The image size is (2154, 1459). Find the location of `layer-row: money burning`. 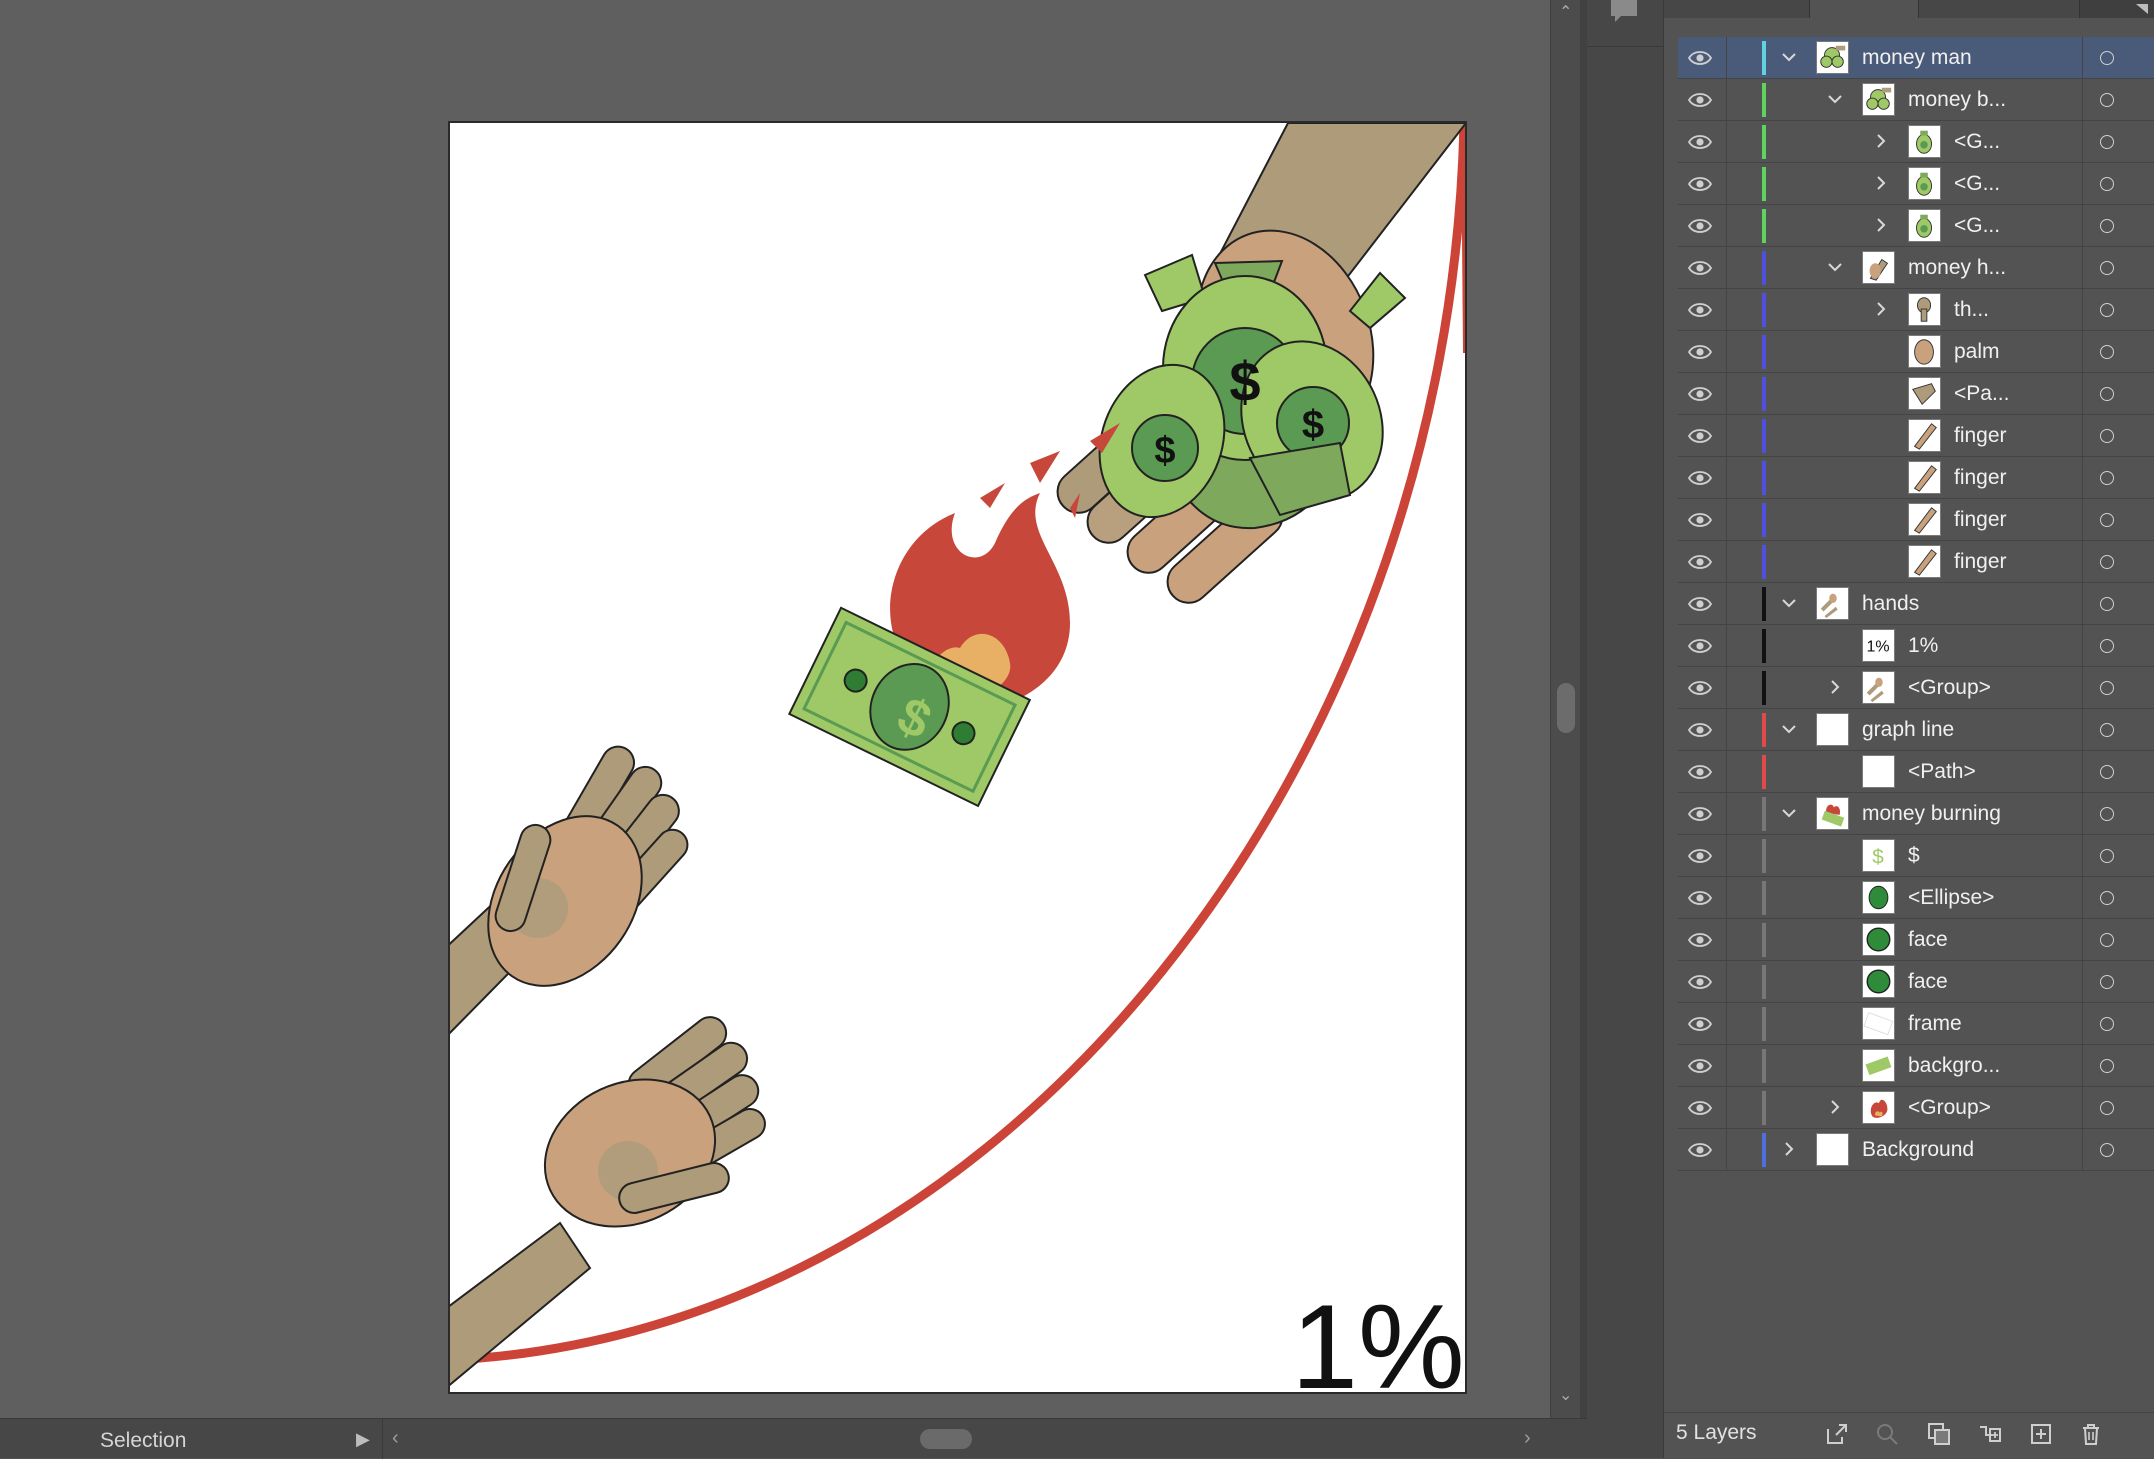

layer-row: money burning is located at coordinates (1916, 814).